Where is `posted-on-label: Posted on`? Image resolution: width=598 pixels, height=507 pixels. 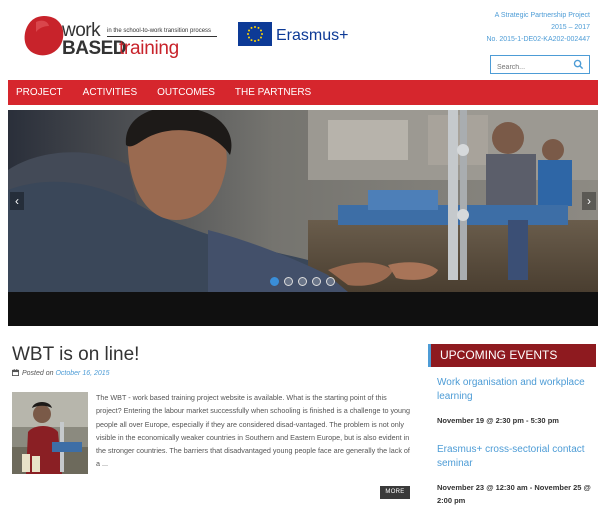
posted-on-label: Posted on is located at coordinates (38, 373).